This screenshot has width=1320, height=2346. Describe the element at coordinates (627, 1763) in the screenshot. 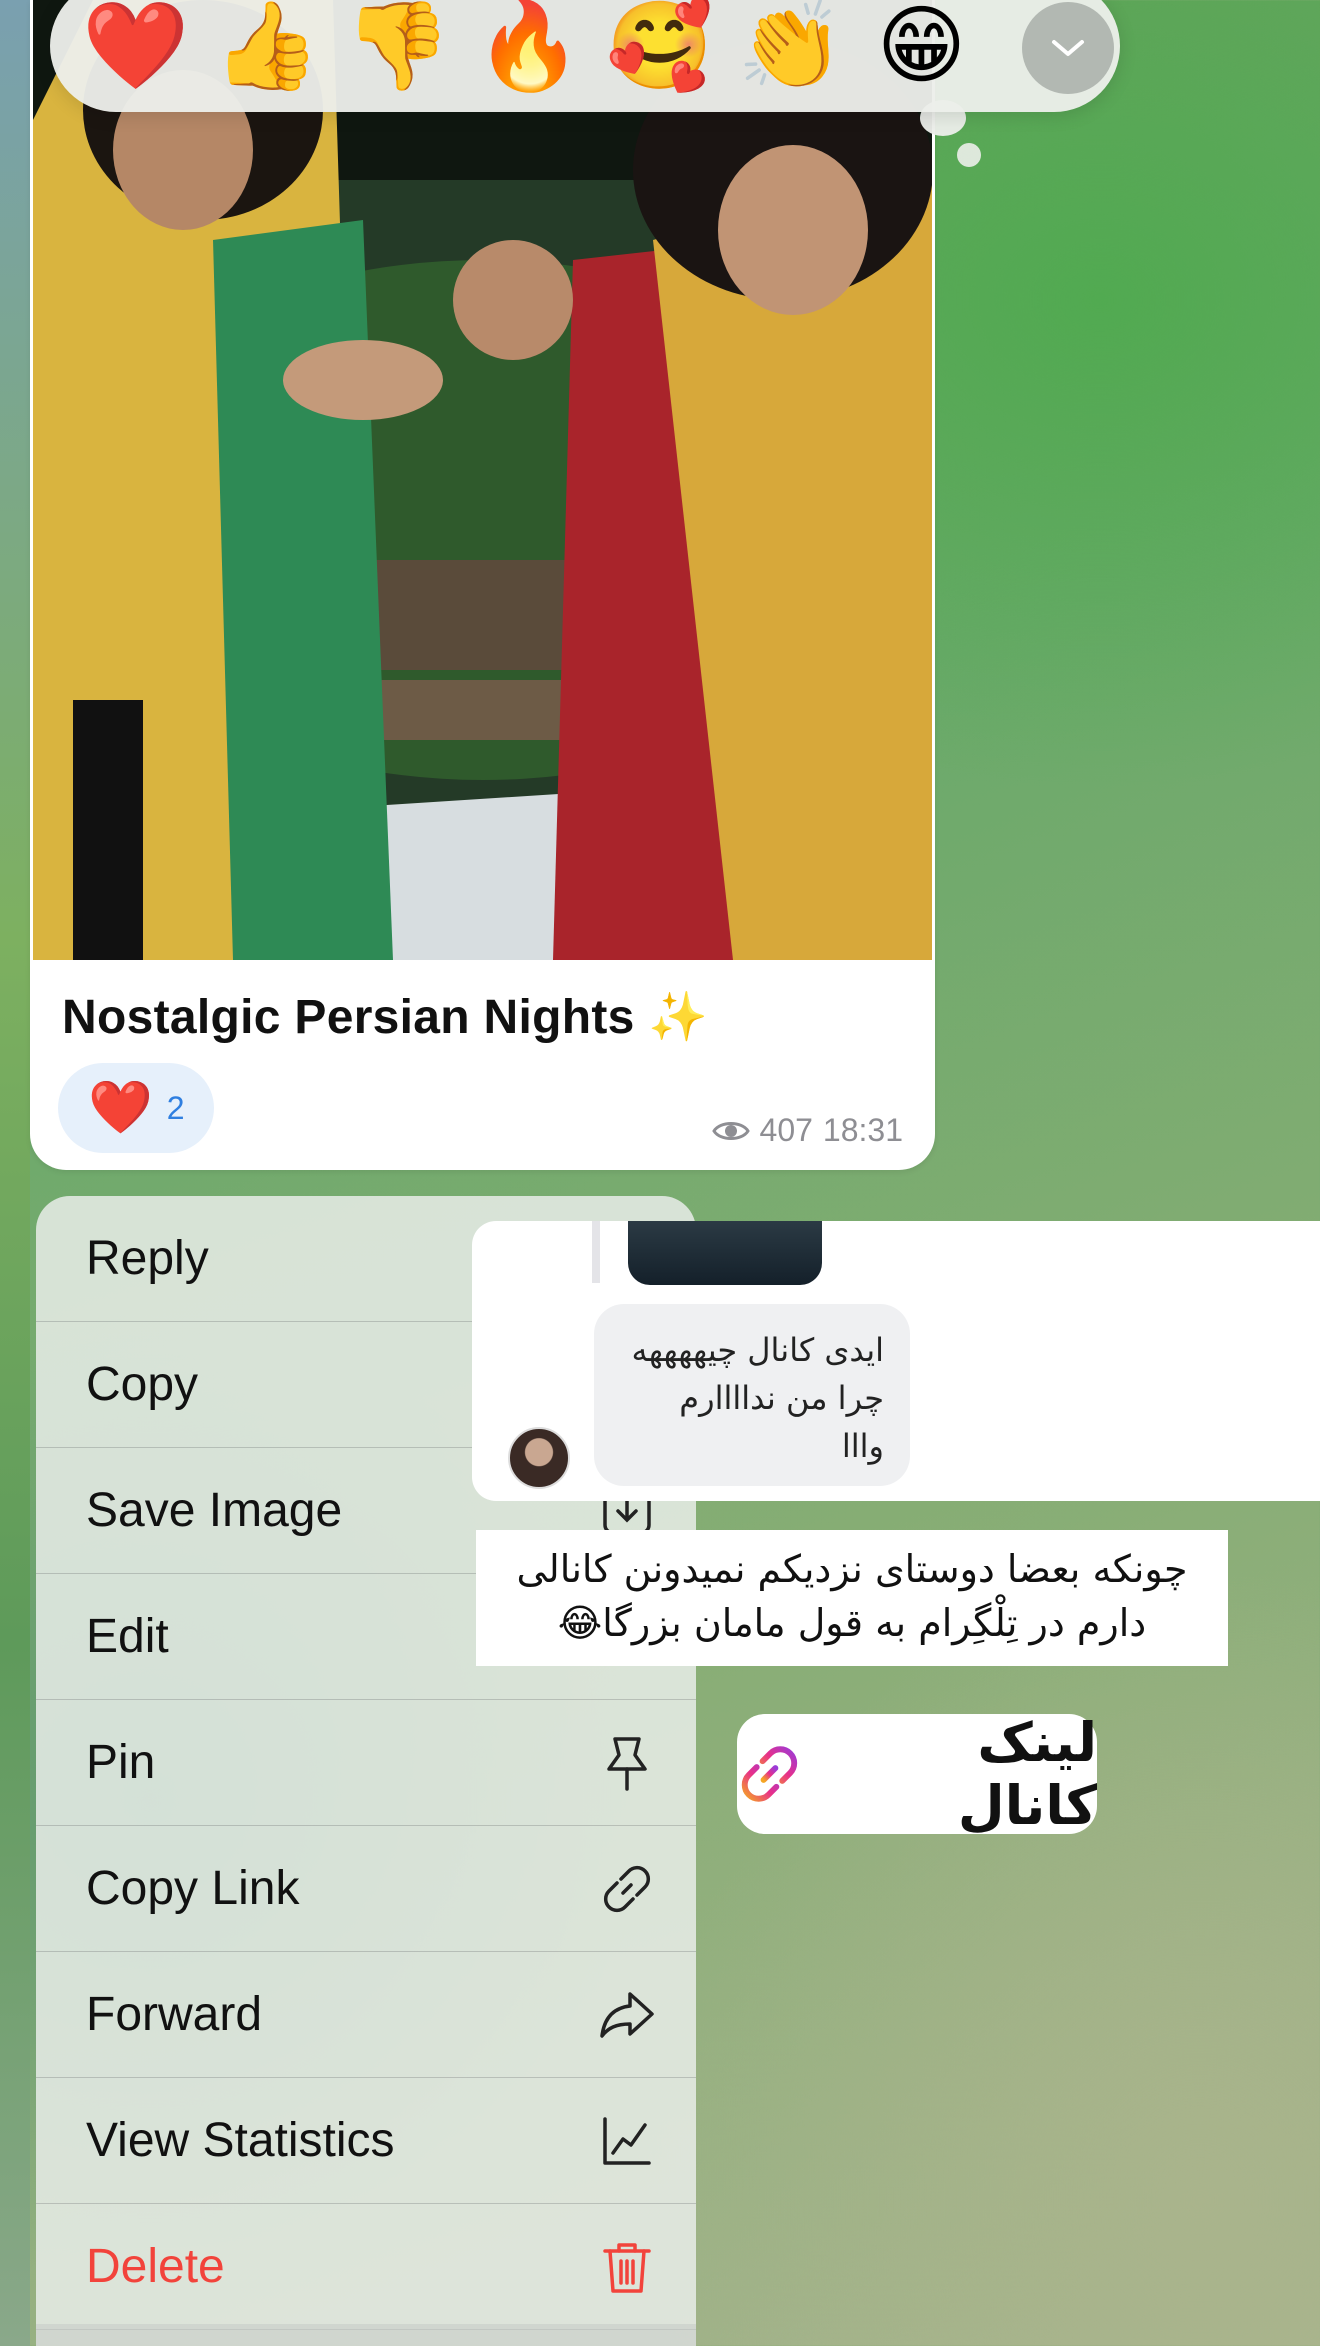

I see `pin-icon` at that location.